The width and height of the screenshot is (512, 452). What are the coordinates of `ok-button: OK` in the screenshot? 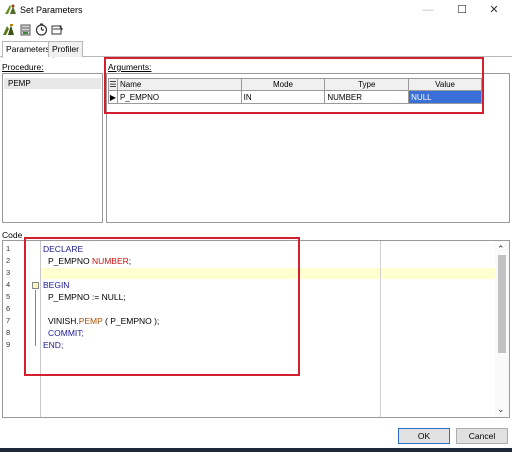 It's located at (424, 436).